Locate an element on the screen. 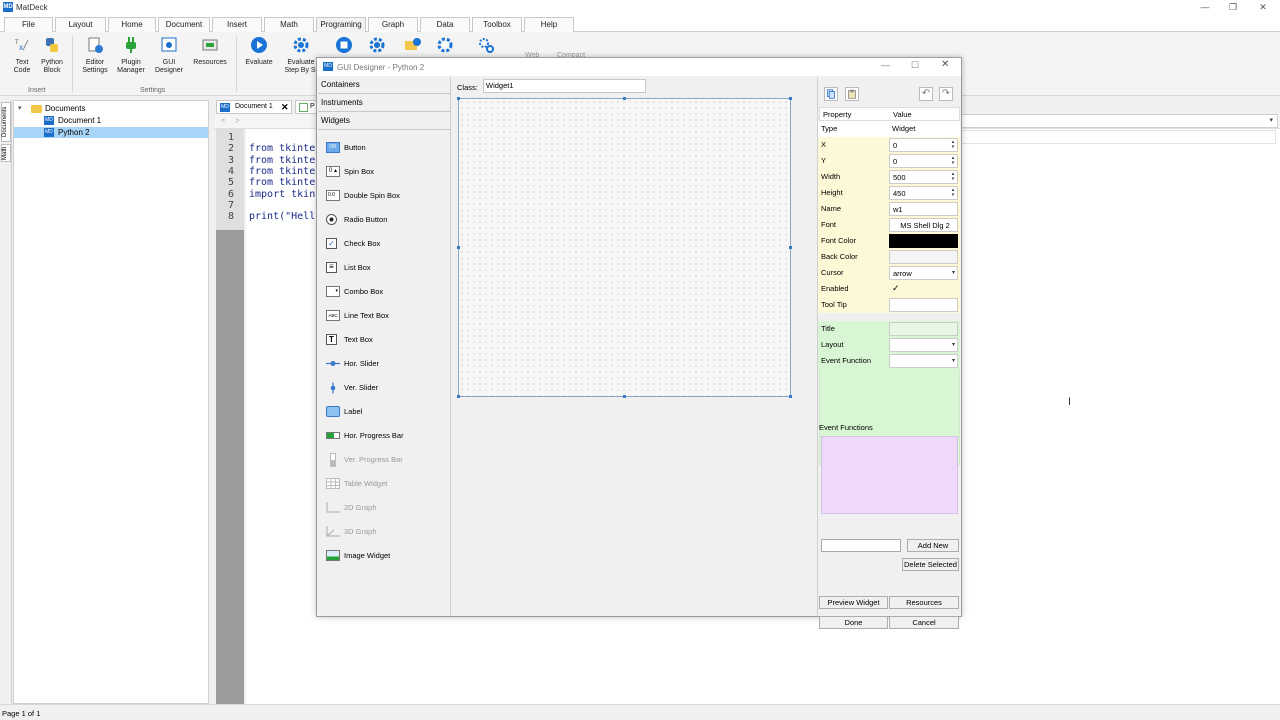 The width and height of the screenshot is (1280, 720). tab-graph: Graph is located at coordinates (393, 24).